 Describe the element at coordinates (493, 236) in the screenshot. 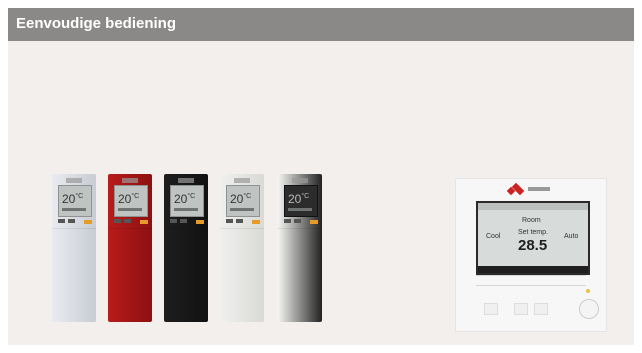

I see `mode-label: Cool` at that location.